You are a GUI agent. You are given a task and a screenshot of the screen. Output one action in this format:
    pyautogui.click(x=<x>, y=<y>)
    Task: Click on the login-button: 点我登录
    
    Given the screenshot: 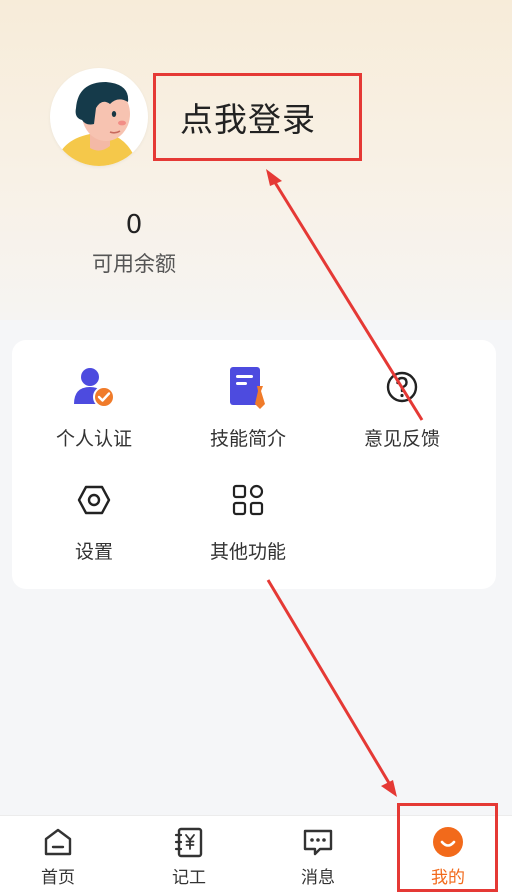 What is the action you would take?
    pyautogui.click(x=257, y=117)
    